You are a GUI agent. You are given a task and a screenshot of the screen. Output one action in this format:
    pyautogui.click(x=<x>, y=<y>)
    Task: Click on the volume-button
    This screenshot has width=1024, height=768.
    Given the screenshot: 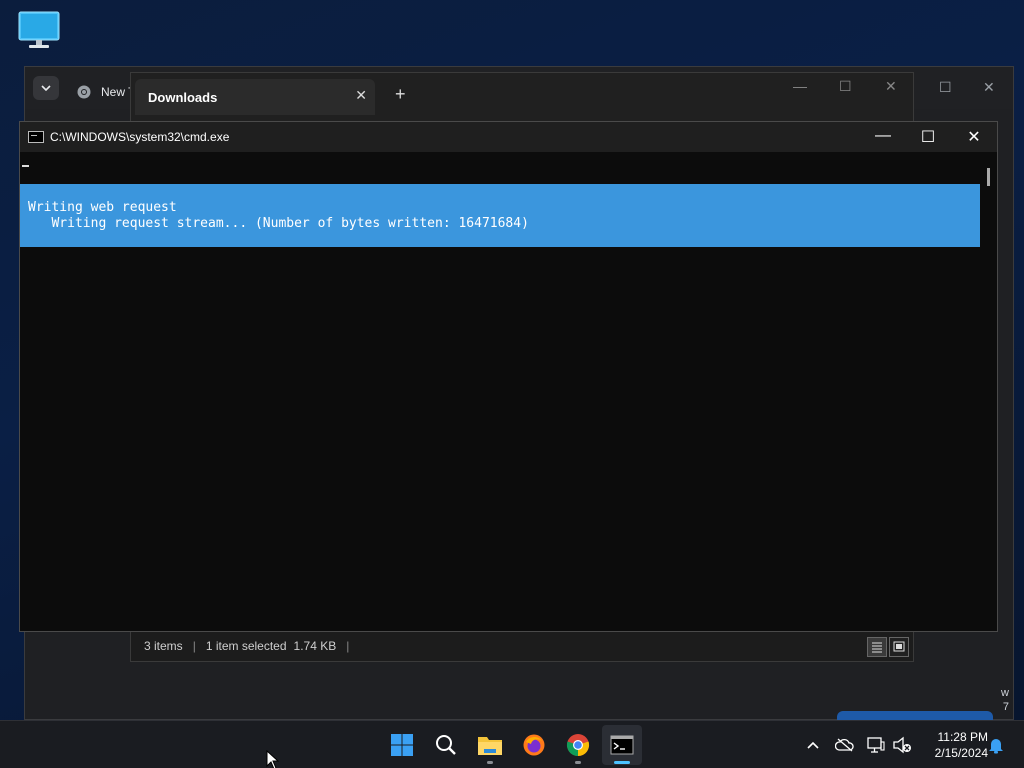 What is the action you would take?
    pyautogui.click(x=902, y=745)
    